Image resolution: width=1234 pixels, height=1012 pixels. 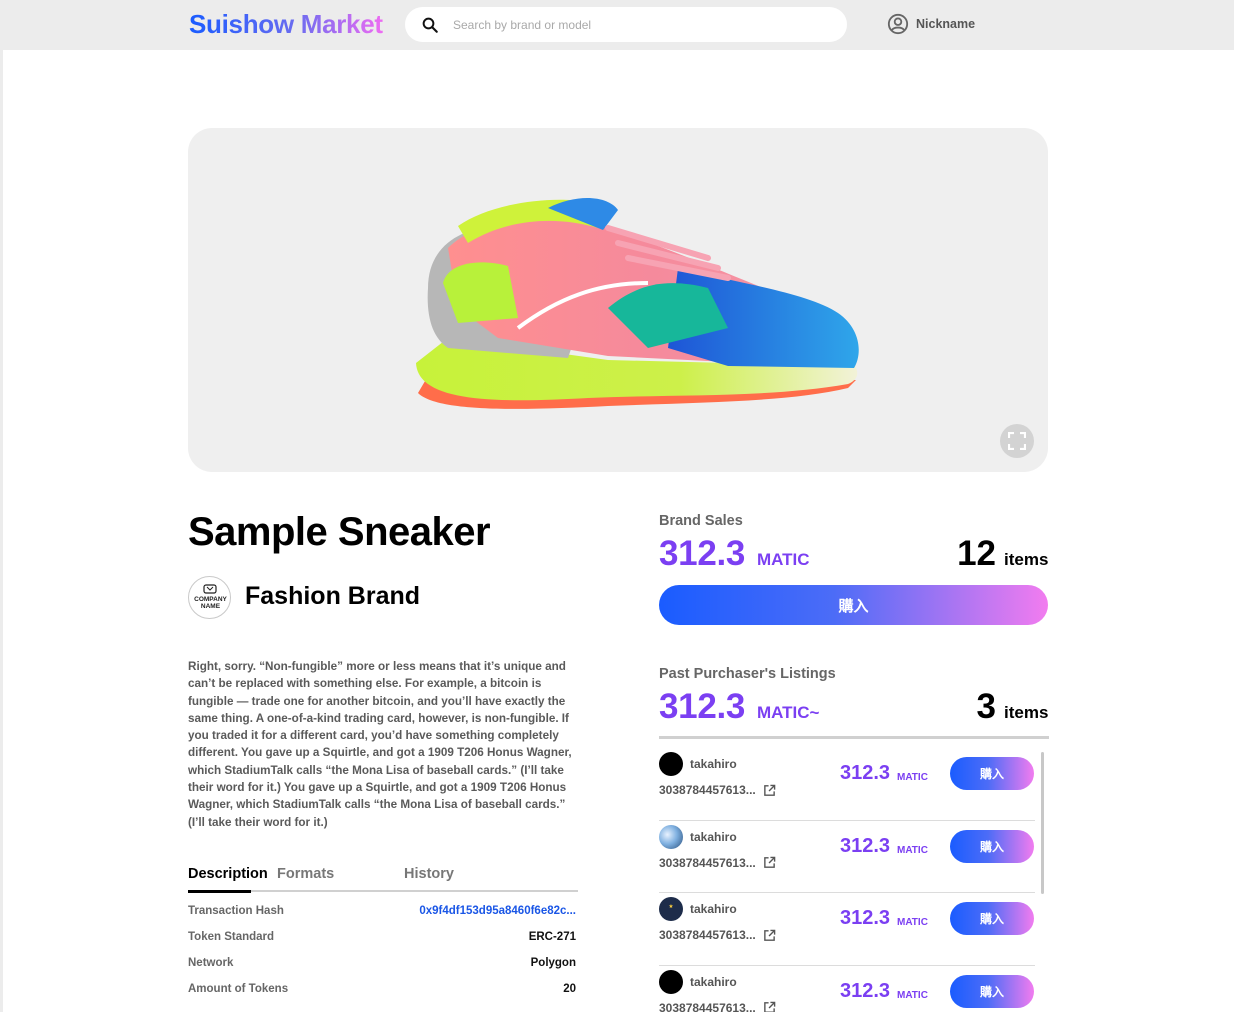 I want to click on tab-description: Description, so click(x=228, y=879).